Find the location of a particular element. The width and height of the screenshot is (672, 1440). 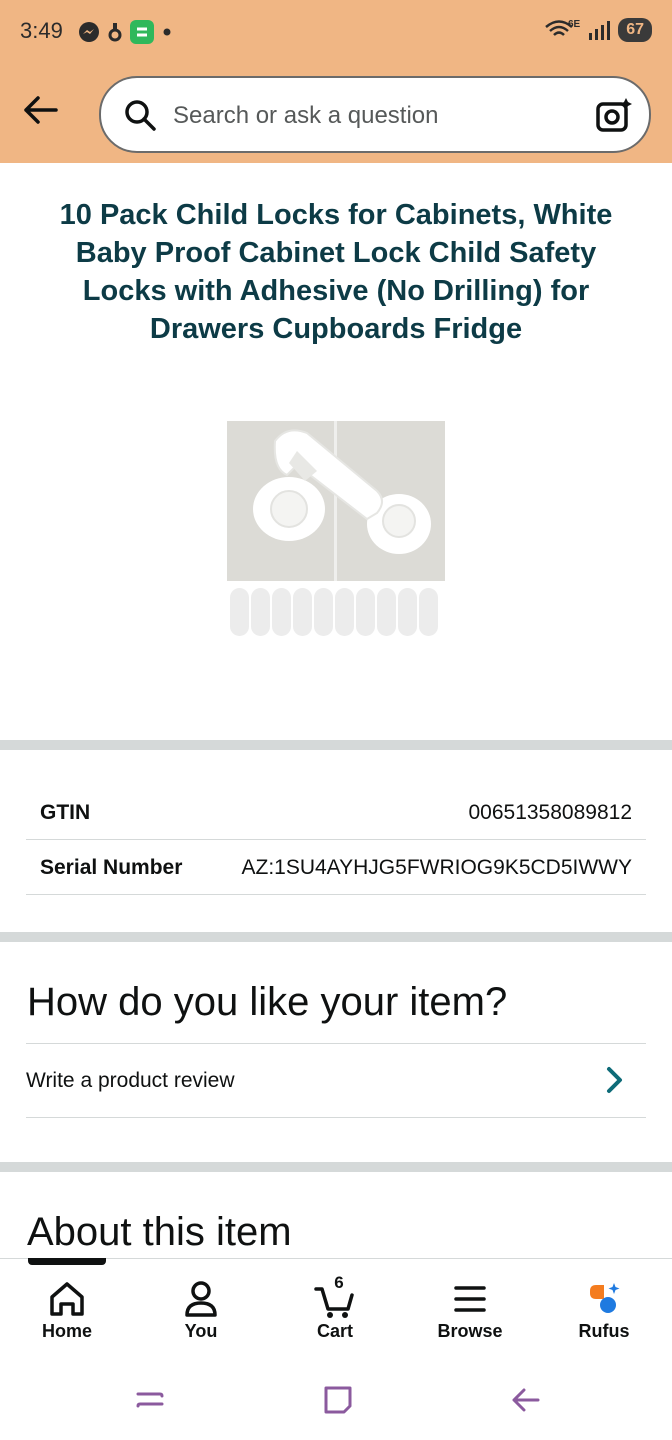

product-image is located at coordinates (336, 501).